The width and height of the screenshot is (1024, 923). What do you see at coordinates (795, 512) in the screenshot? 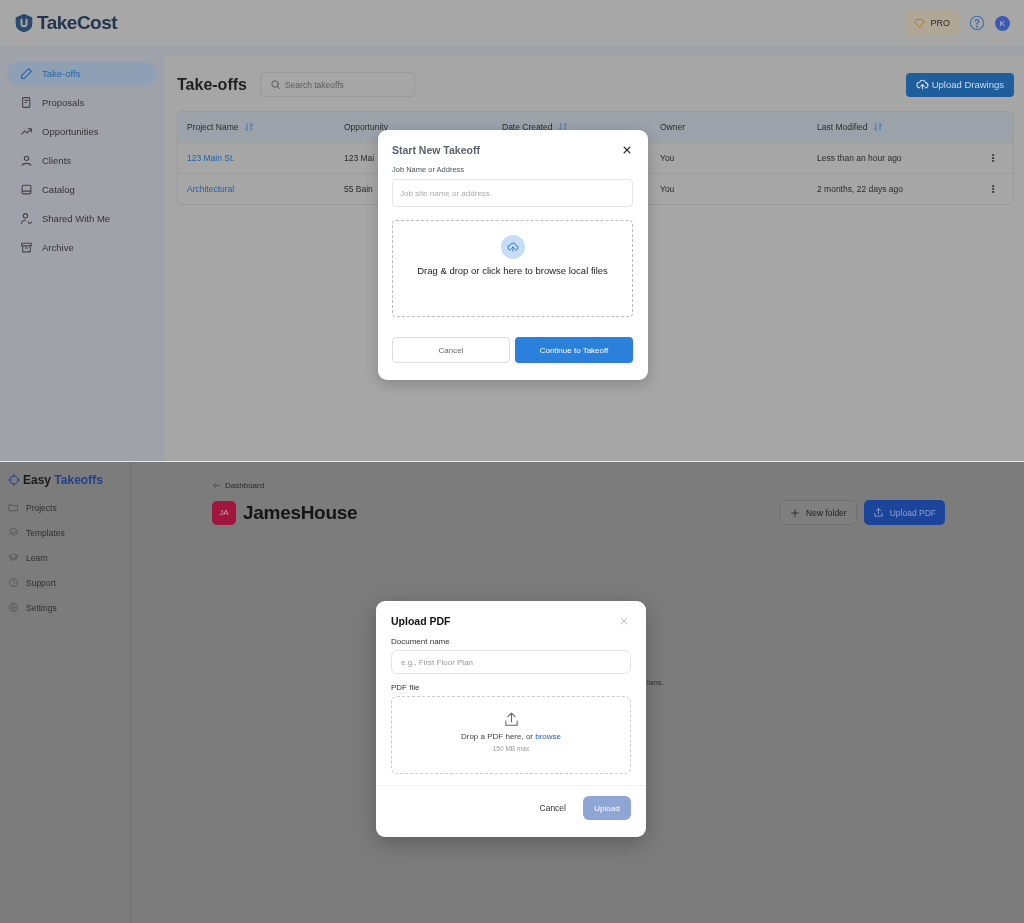
I see `plus-icon` at bounding box center [795, 512].